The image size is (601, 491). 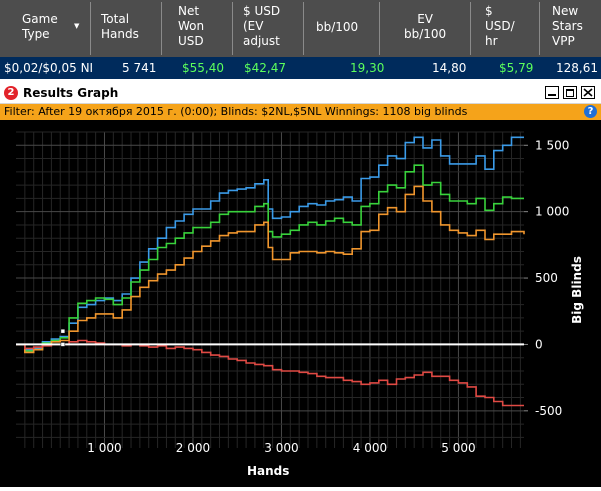 What do you see at coordinates (577, 290) in the screenshot?
I see `y-axis-label: Big Blinds` at bounding box center [577, 290].